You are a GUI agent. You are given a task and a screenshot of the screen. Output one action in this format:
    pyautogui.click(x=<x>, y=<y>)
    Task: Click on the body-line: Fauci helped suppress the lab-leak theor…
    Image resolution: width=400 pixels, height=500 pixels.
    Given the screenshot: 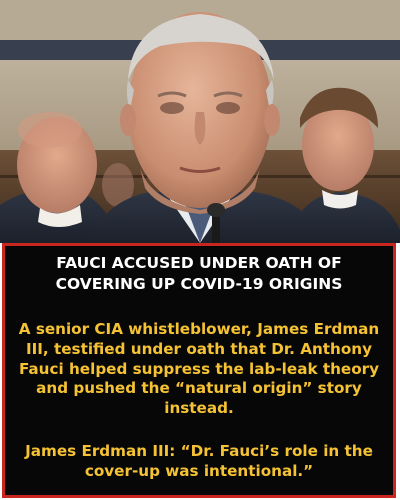 What is the action you would take?
    pyautogui.click(x=199, y=368)
    